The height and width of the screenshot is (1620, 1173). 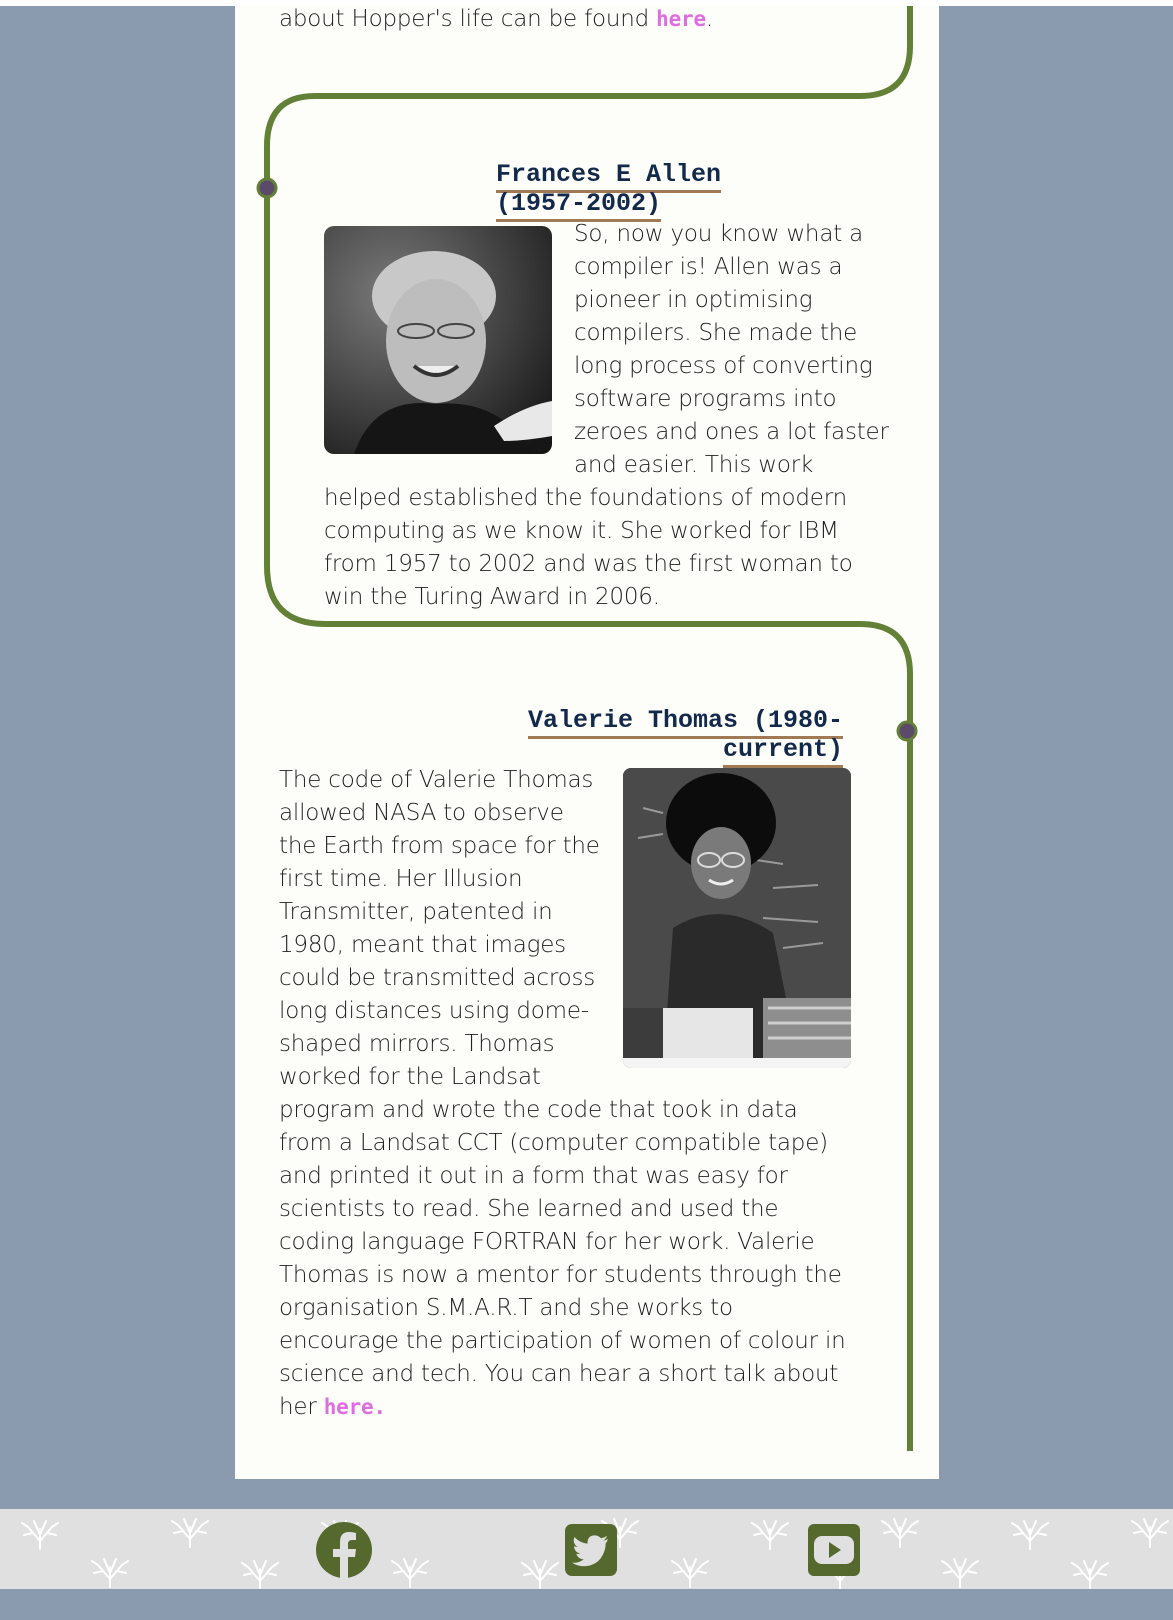 What do you see at coordinates (659, 737) in the screenshot?
I see `thomas-heading: Valerie Thomas (1980- current)` at bounding box center [659, 737].